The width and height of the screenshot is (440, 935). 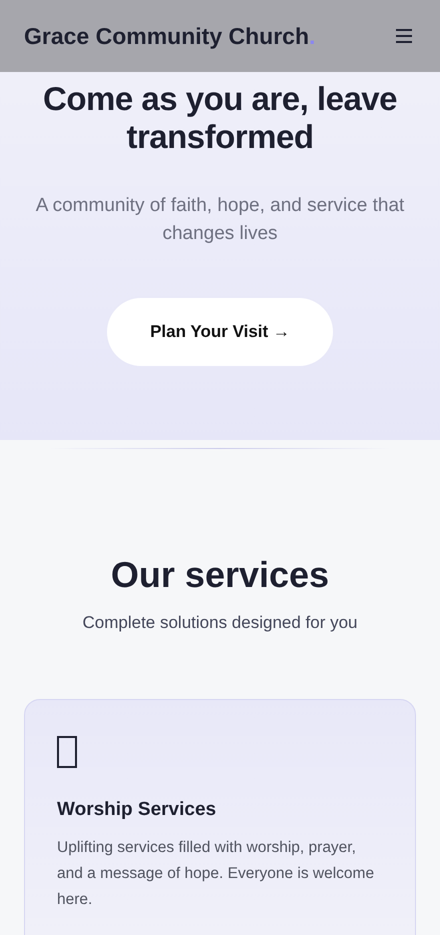 What do you see at coordinates (404, 36) in the screenshot?
I see `menu-icon` at bounding box center [404, 36].